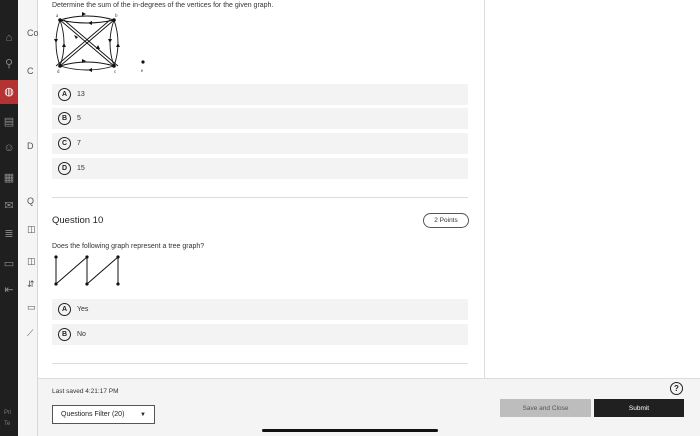 The image size is (700, 436). Describe the element at coordinates (350, 430) in the screenshot. I see `home-indicator` at that location.